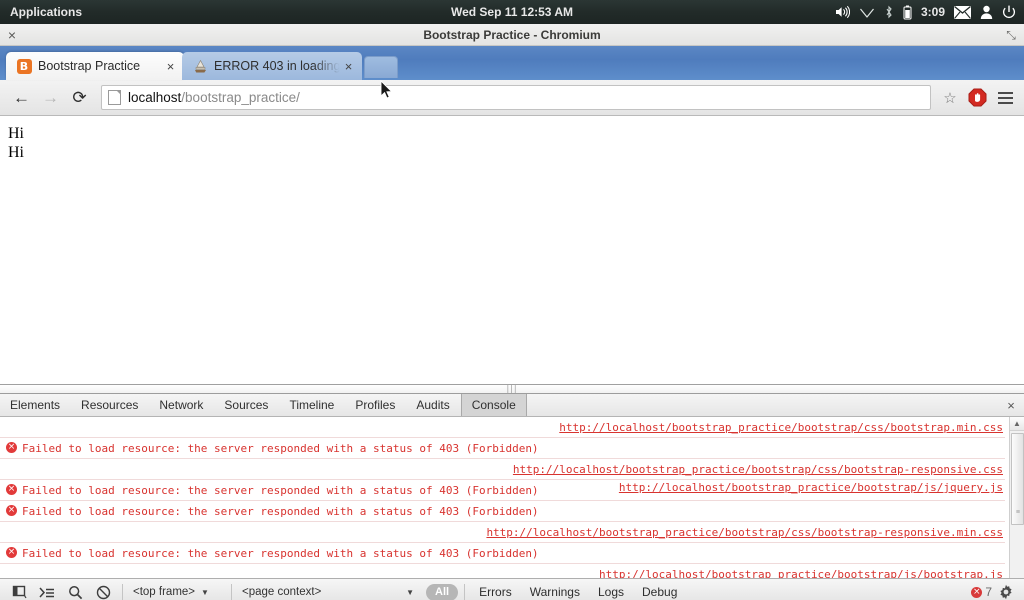 The height and width of the screenshot is (600, 1024). What do you see at coordinates (1009, 12) in the screenshot?
I see `power-icon` at bounding box center [1009, 12].